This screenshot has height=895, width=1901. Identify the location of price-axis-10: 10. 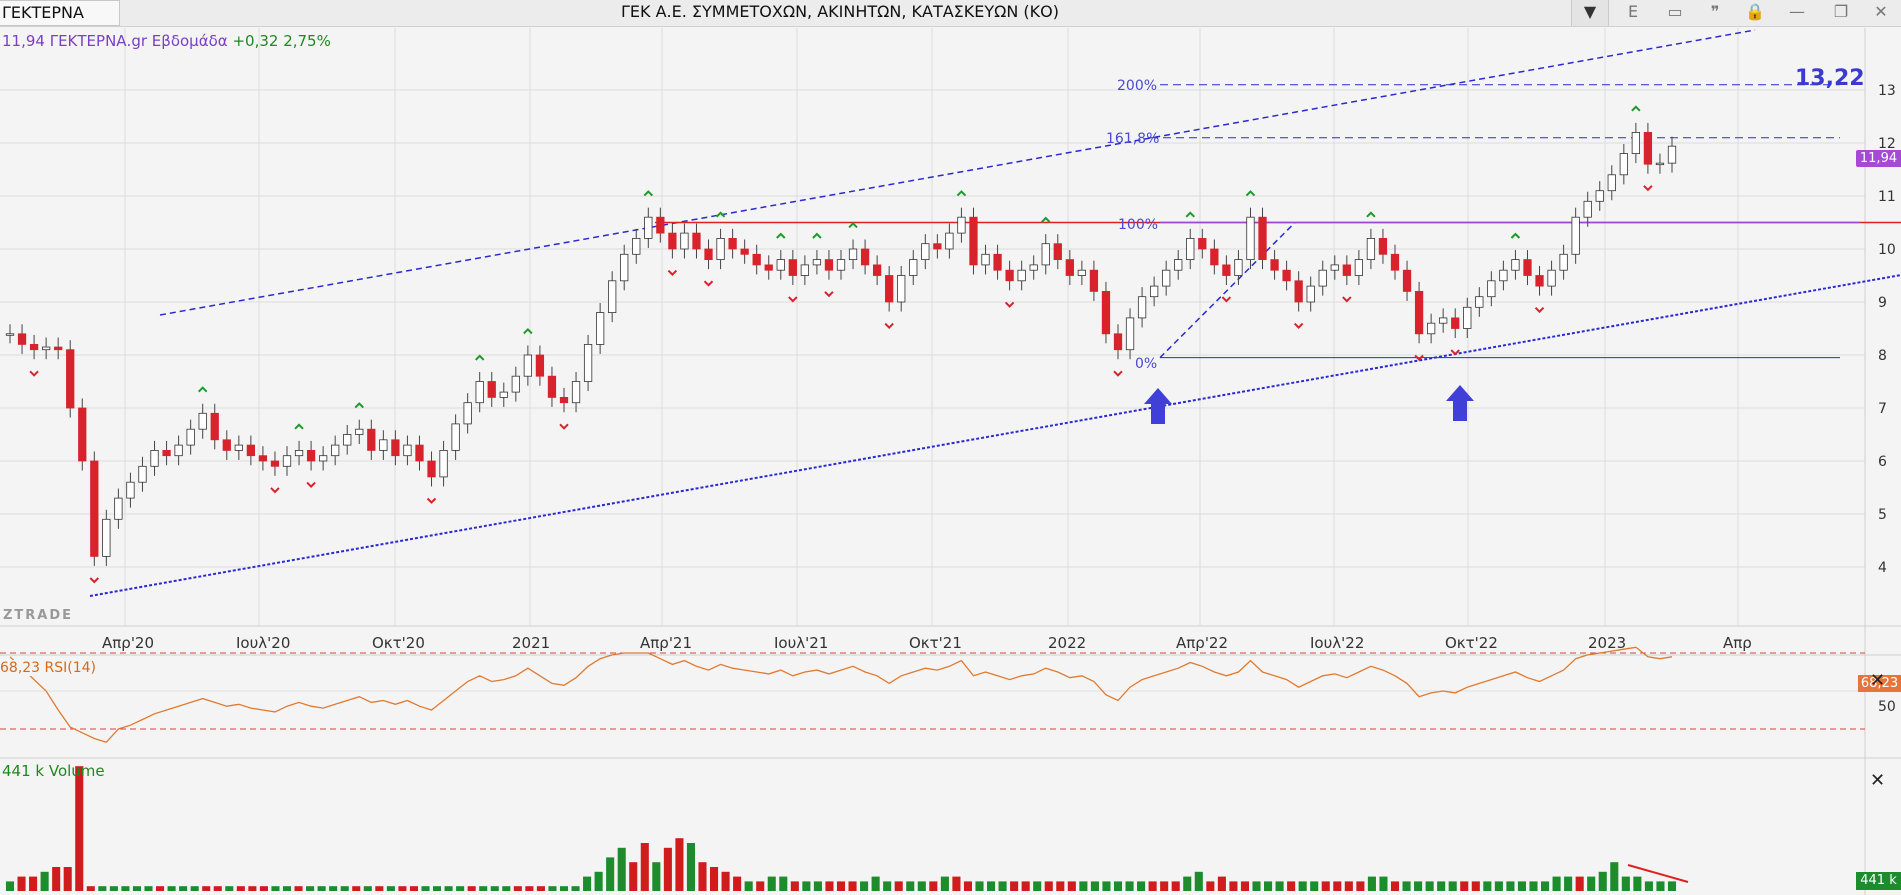
(1887, 250).